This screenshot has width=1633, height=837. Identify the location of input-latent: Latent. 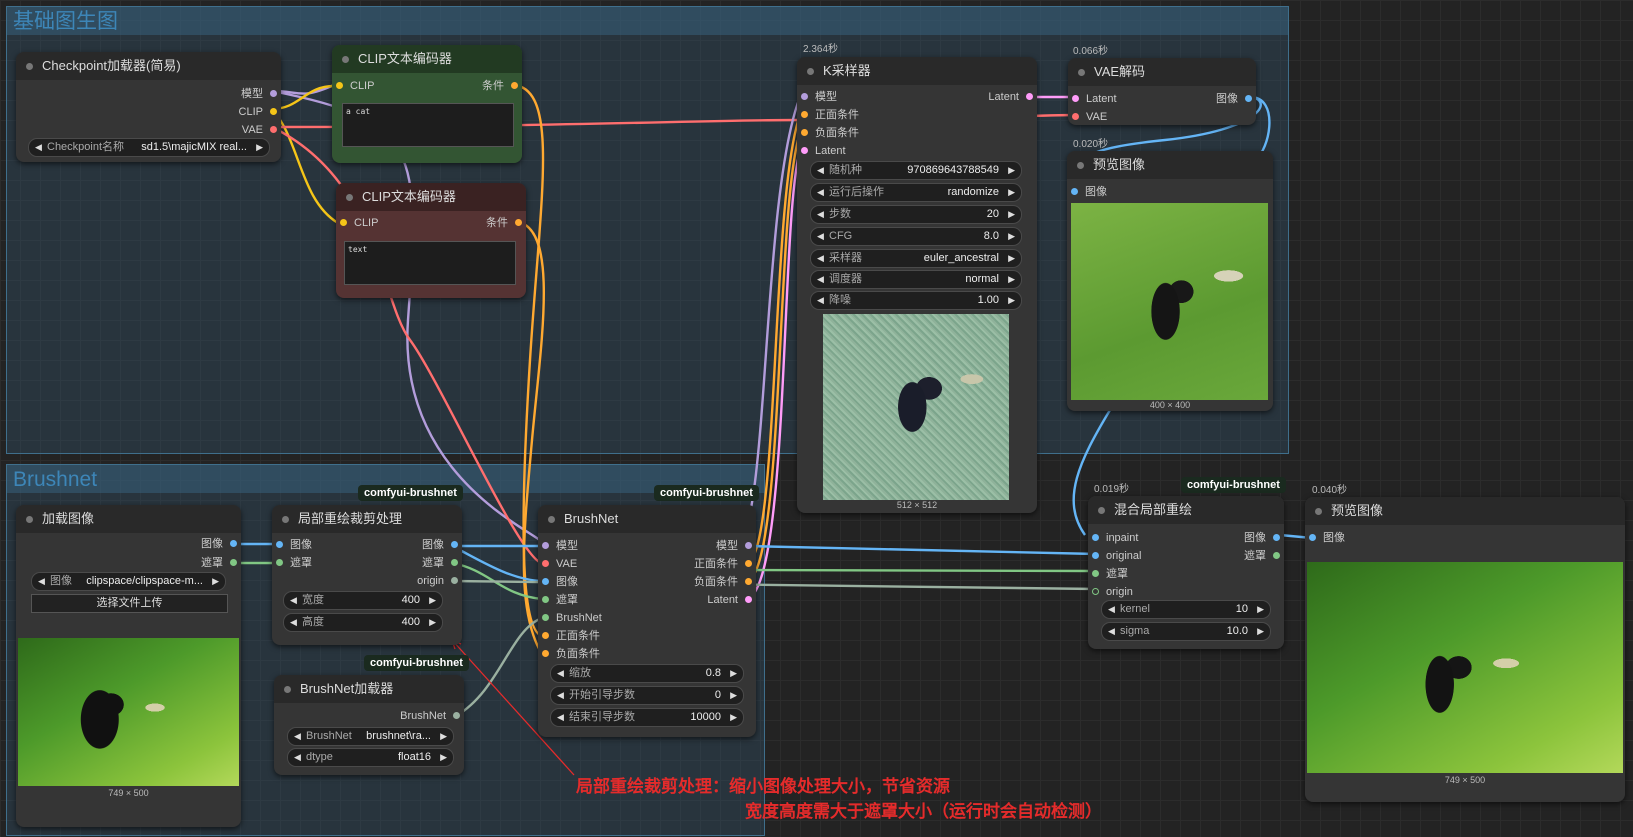
(1094, 99).